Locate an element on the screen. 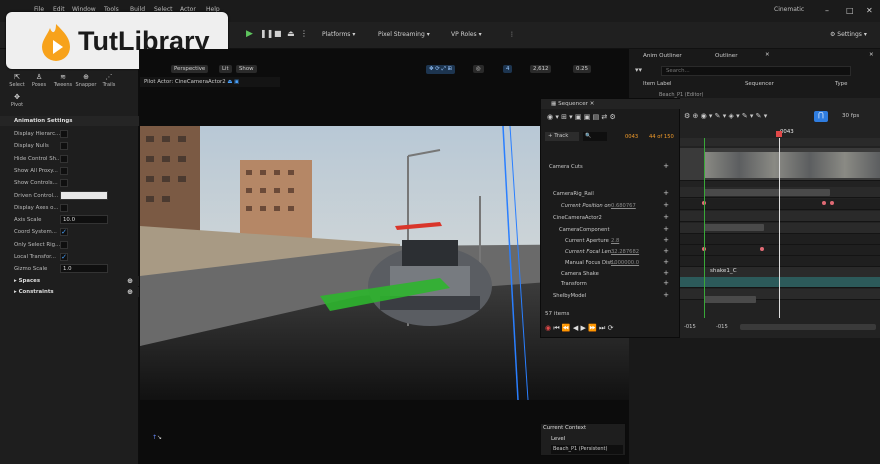  outliner-col-type: Type is located at coordinates (841, 84).